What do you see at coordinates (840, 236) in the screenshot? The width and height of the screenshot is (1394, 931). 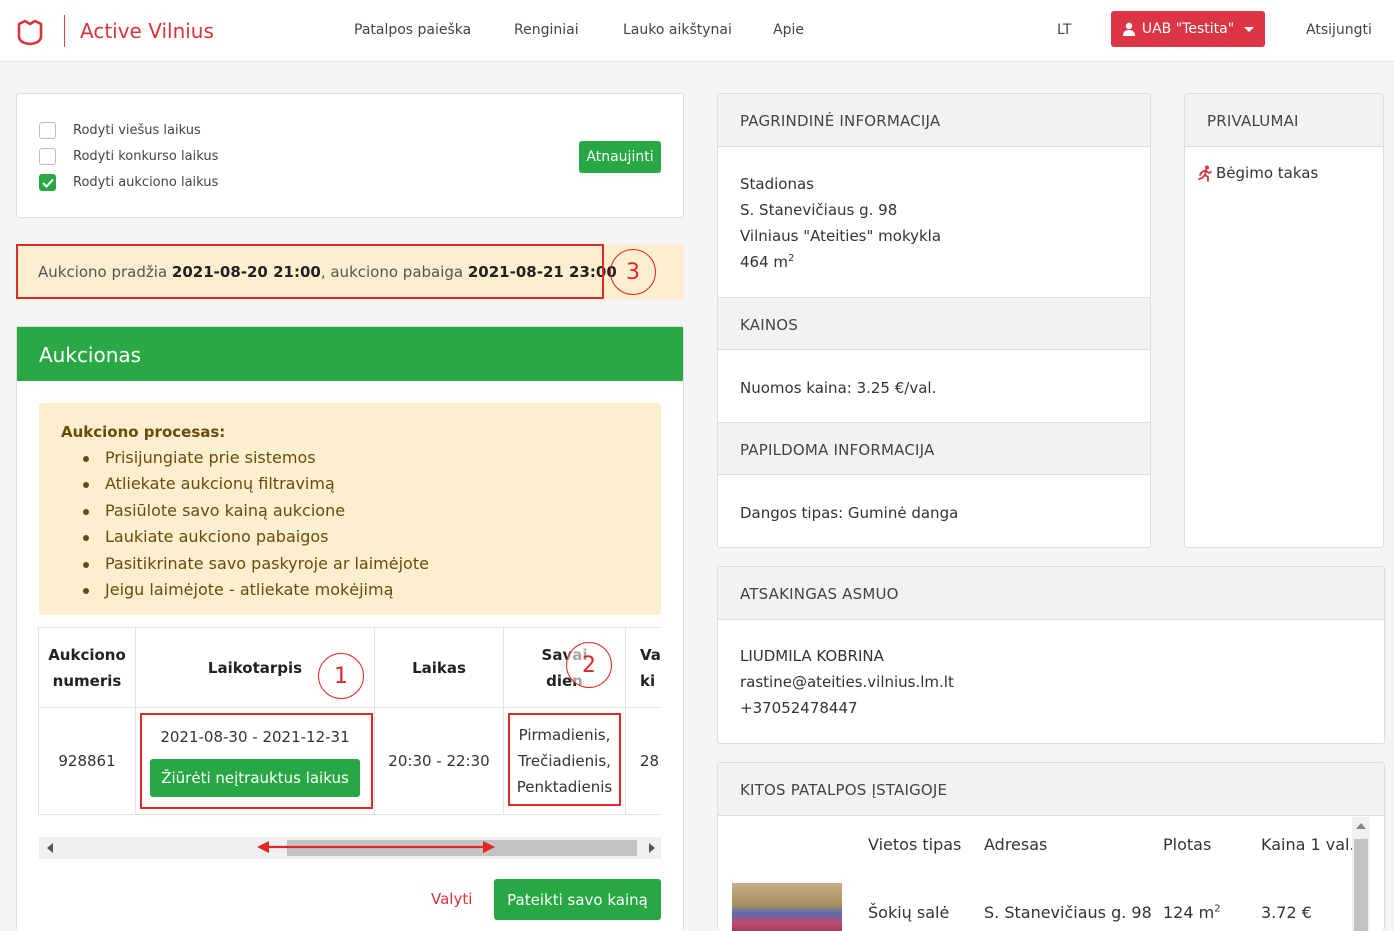 I see `school-link: Vilniaus "Ateities" mokykla` at bounding box center [840, 236].